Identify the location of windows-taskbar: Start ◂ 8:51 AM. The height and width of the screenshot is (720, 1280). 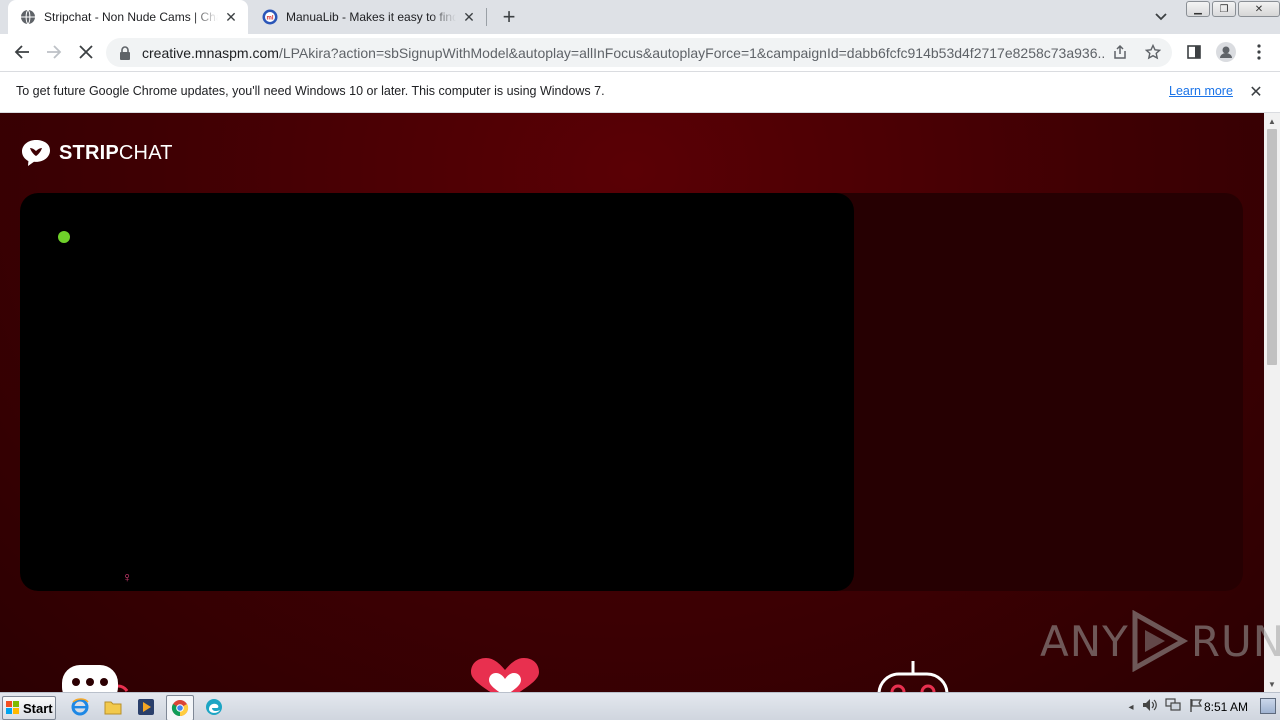
(640, 706).